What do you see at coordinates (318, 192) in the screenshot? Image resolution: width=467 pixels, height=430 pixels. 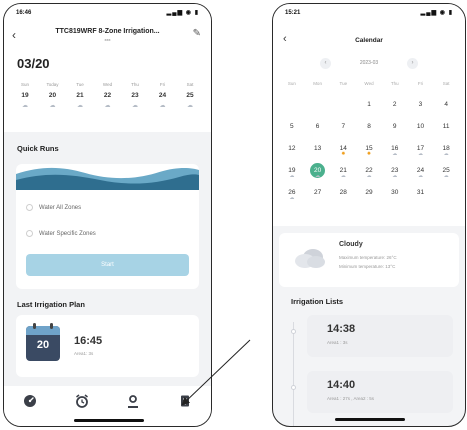 I see `calendar-day: 27` at bounding box center [318, 192].